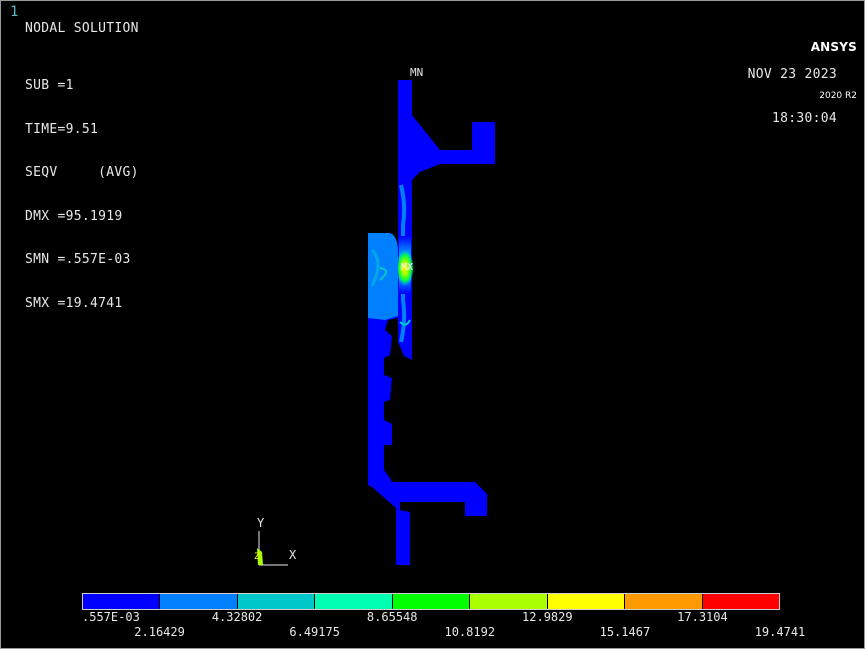 The image size is (865, 649). Describe the element at coordinates (293, 555) in the screenshot. I see `triad-x-label: X` at that location.